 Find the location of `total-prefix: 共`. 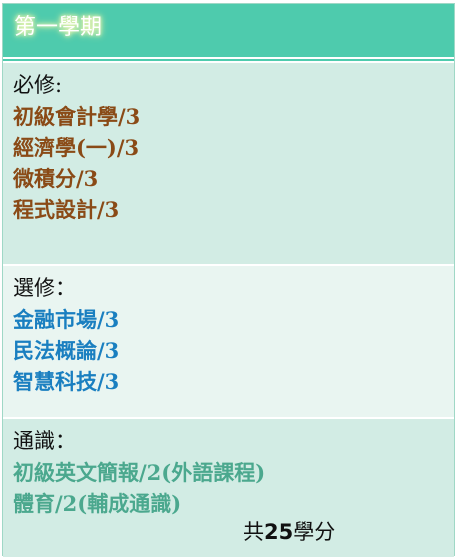

total-prefix: 共 is located at coordinates (253, 532).